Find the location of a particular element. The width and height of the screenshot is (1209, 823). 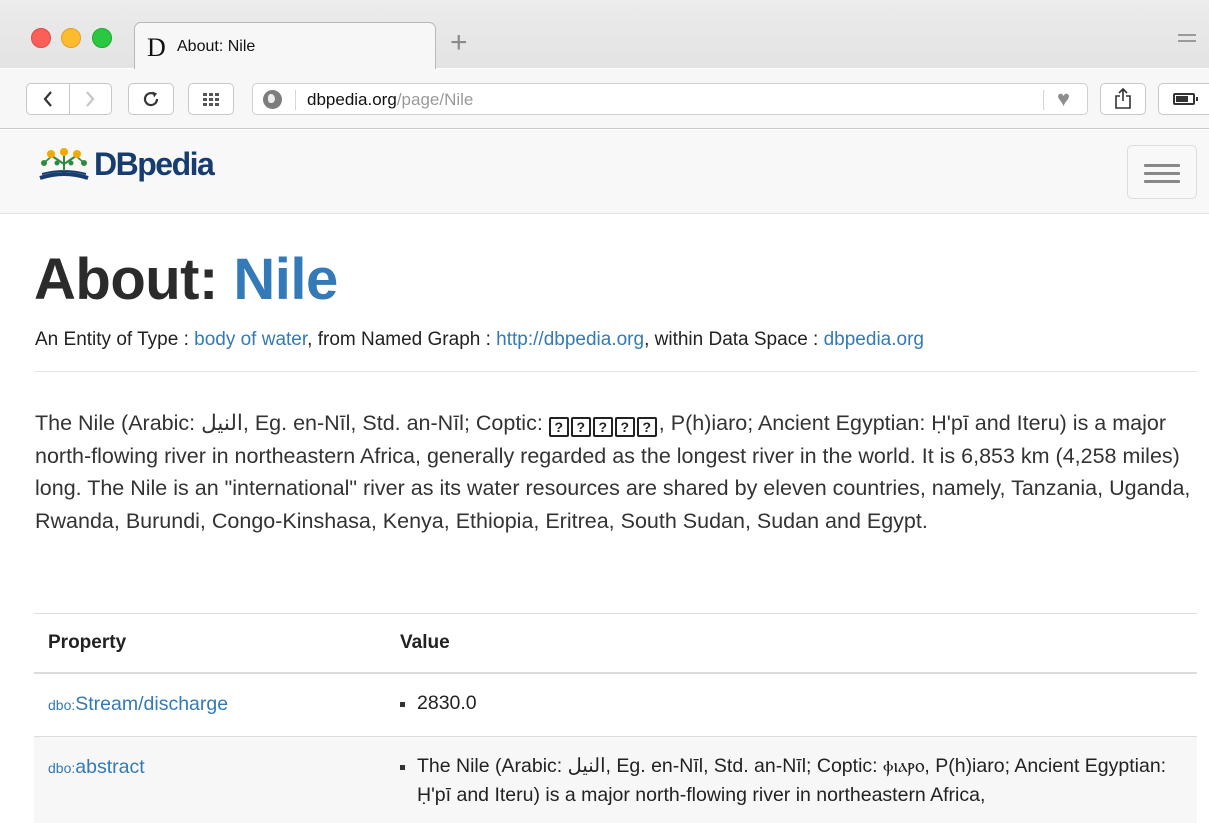

apps-button is located at coordinates (211, 99).